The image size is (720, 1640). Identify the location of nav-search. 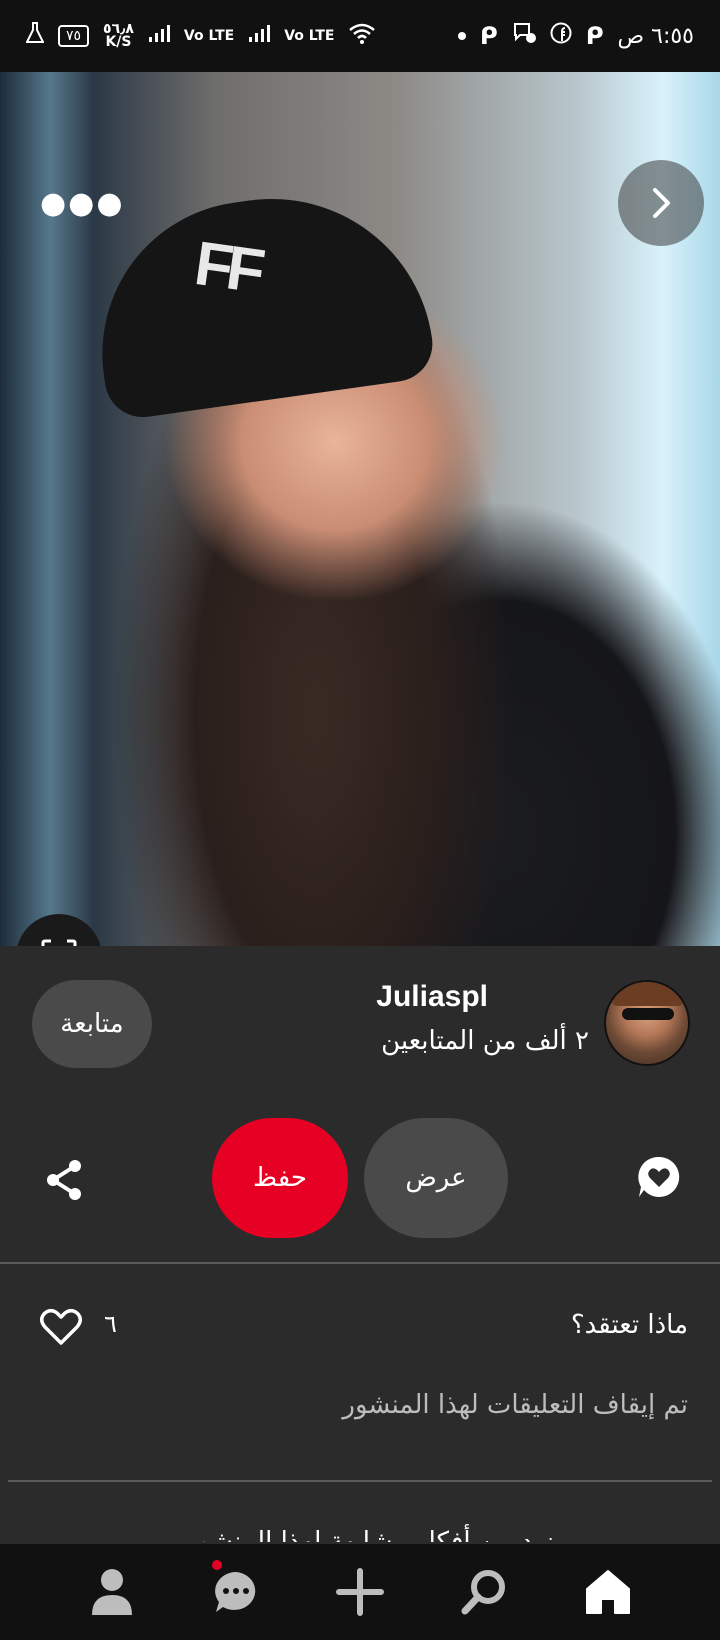
(484, 1592).